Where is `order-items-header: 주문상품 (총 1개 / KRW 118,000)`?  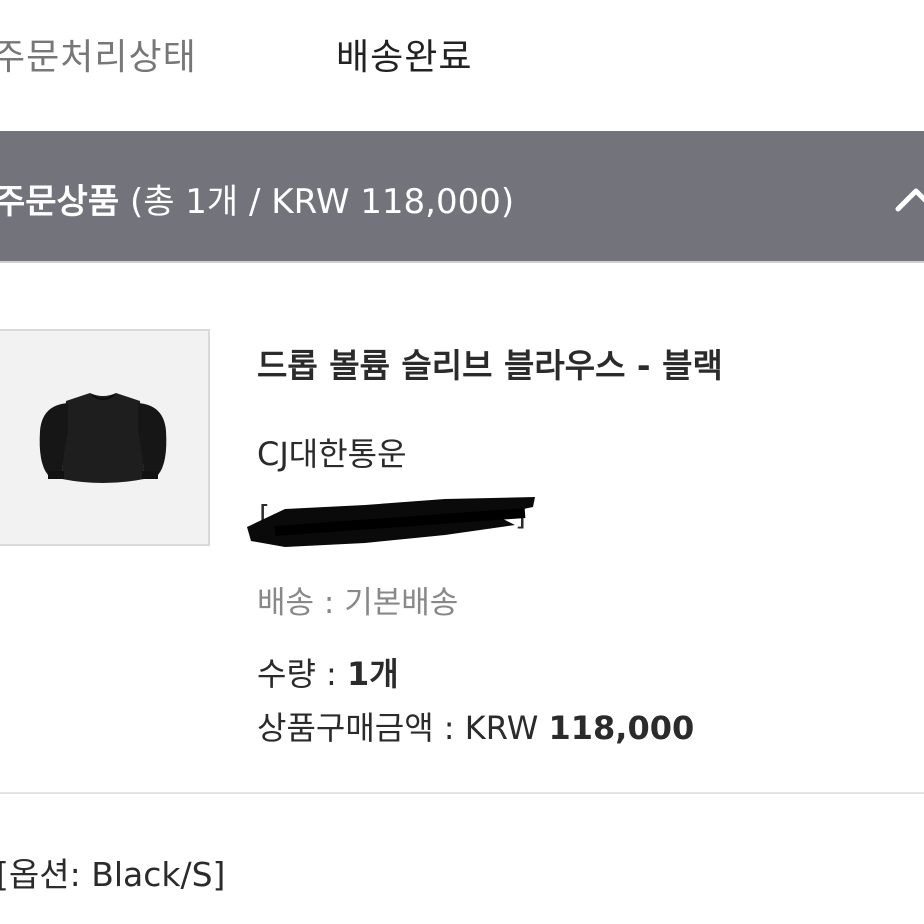 order-items-header: 주문상품 (총 1개 / KRW 118,000) is located at coordinates (462, 197).